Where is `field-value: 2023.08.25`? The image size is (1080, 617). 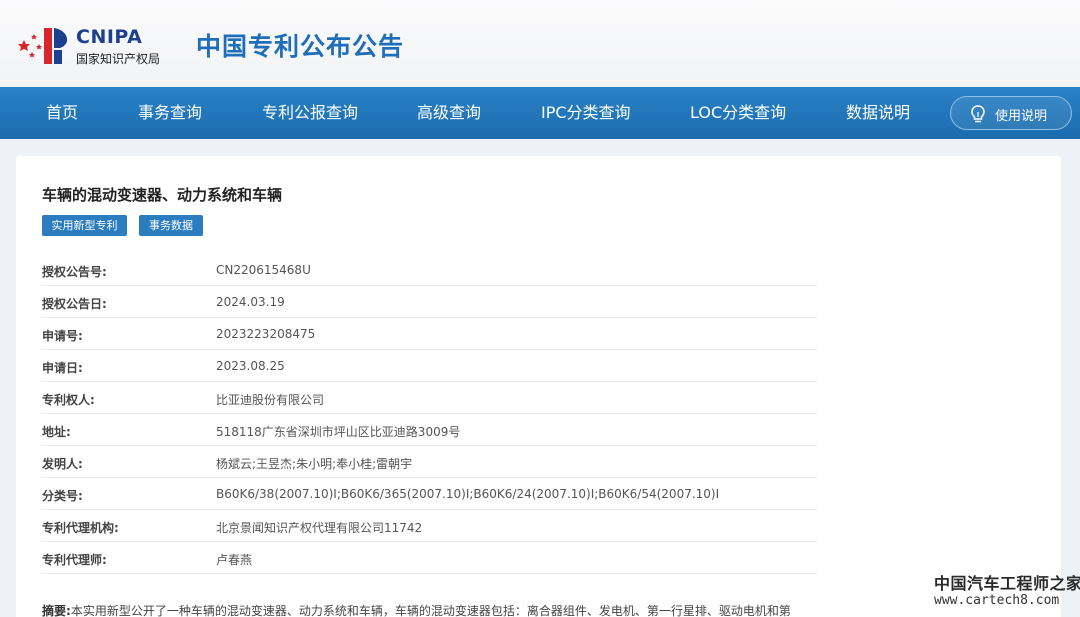
field-value: 2023.08.25 is located at coordinates (250, 366).